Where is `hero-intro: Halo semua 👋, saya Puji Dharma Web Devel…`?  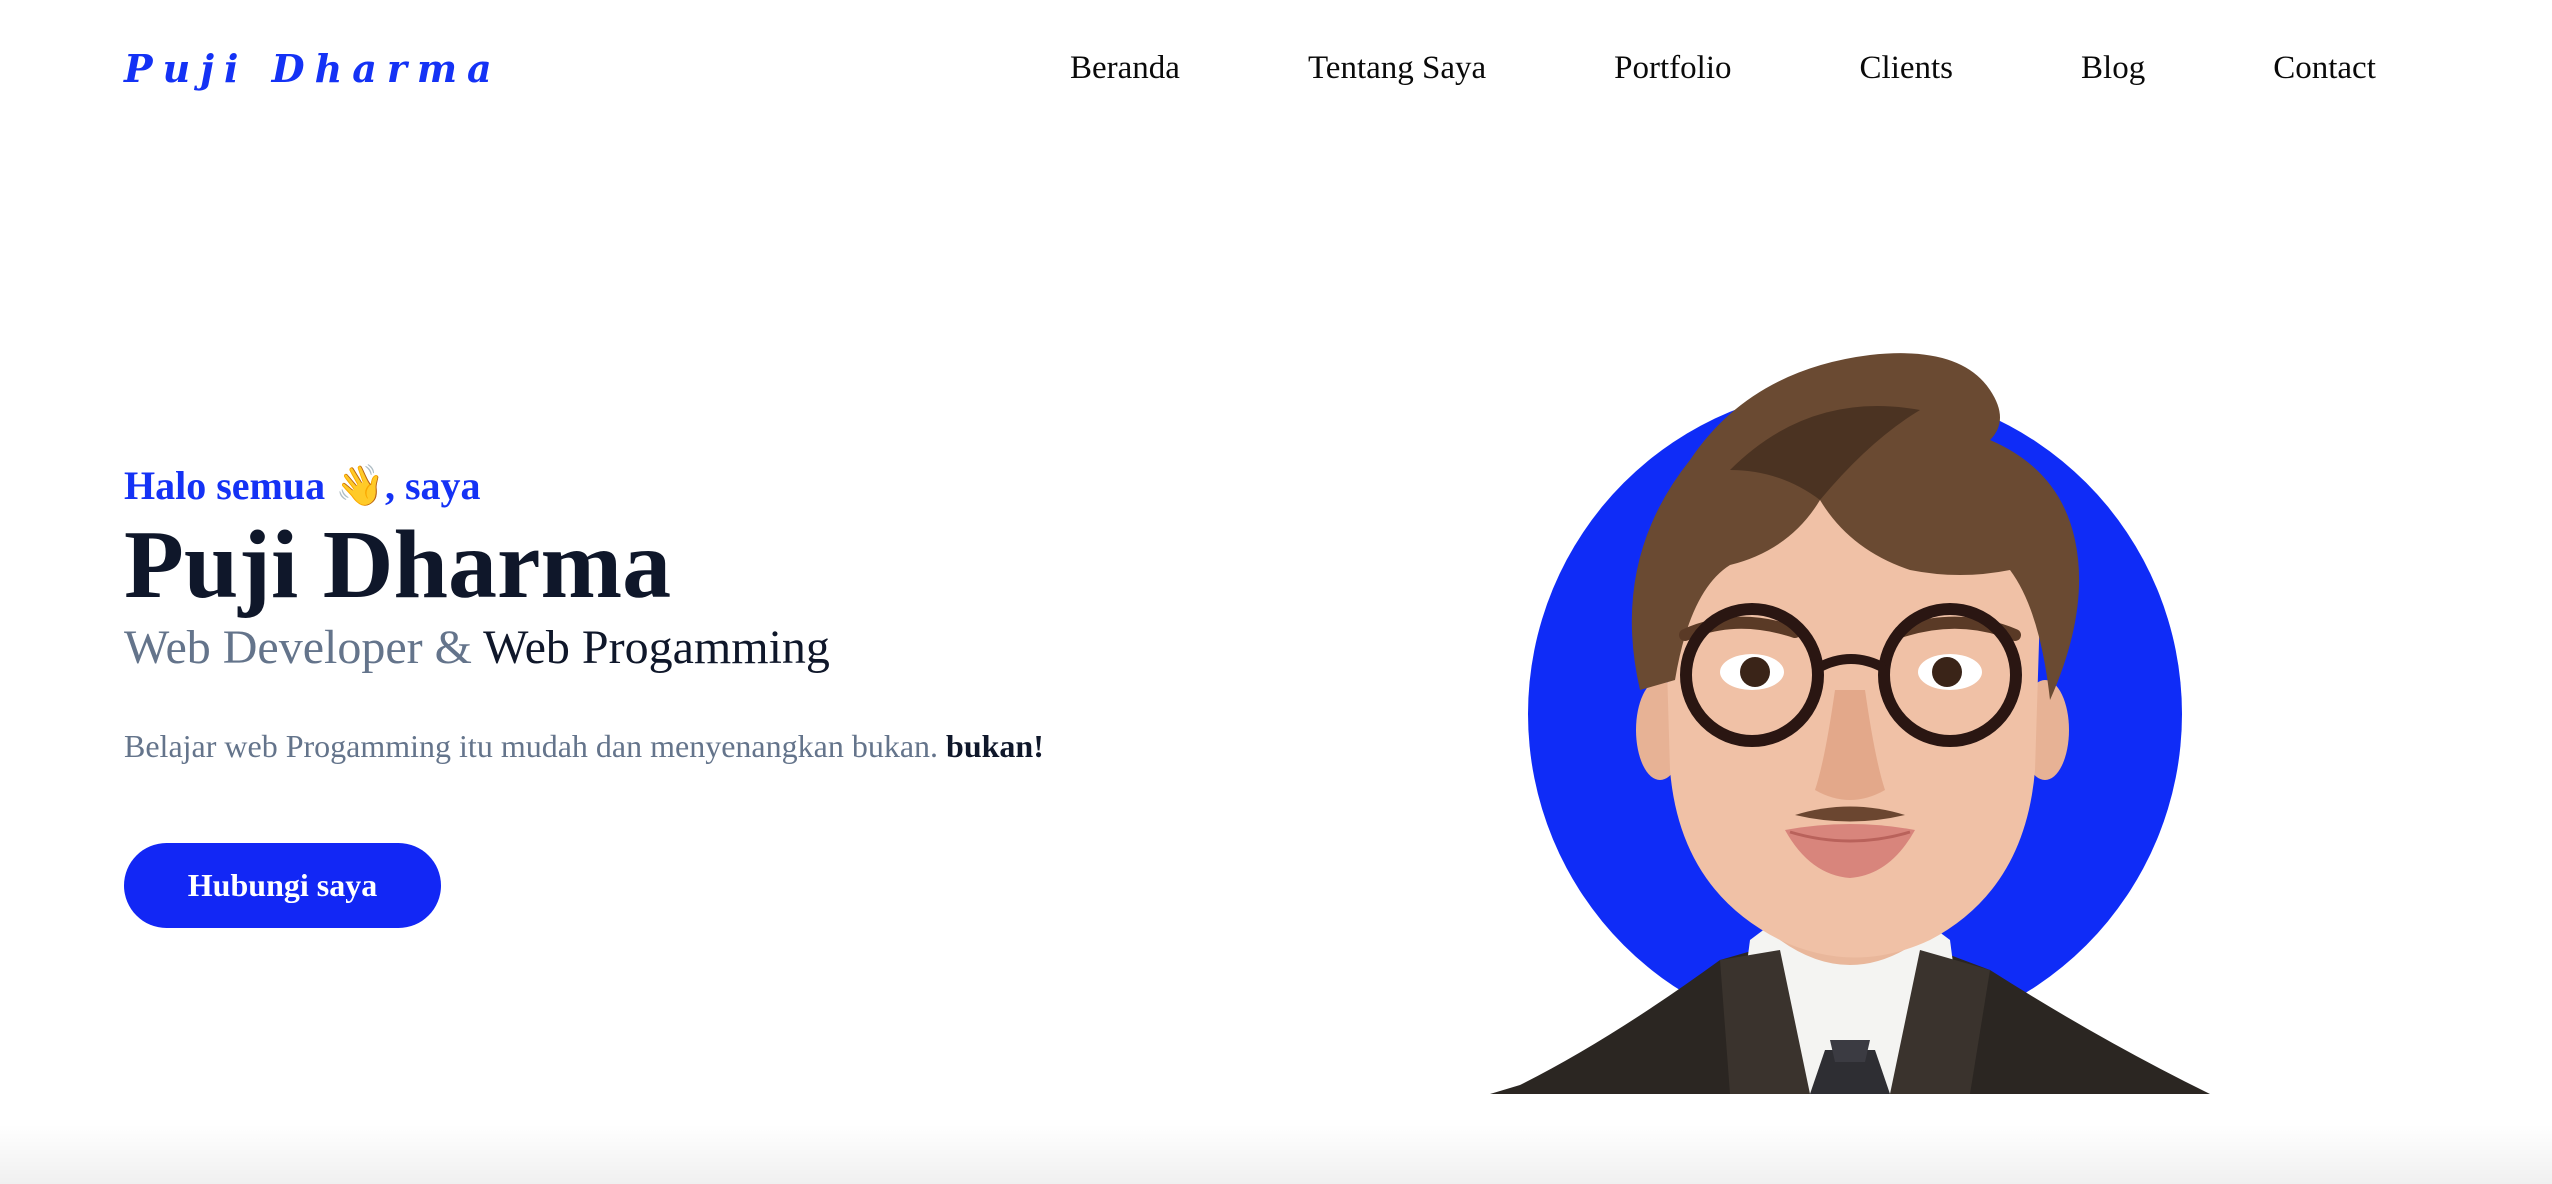
hero-intro: Halo semua 👋, saya Puji Dharma Web Devel… is located at coordinates (724, 613).